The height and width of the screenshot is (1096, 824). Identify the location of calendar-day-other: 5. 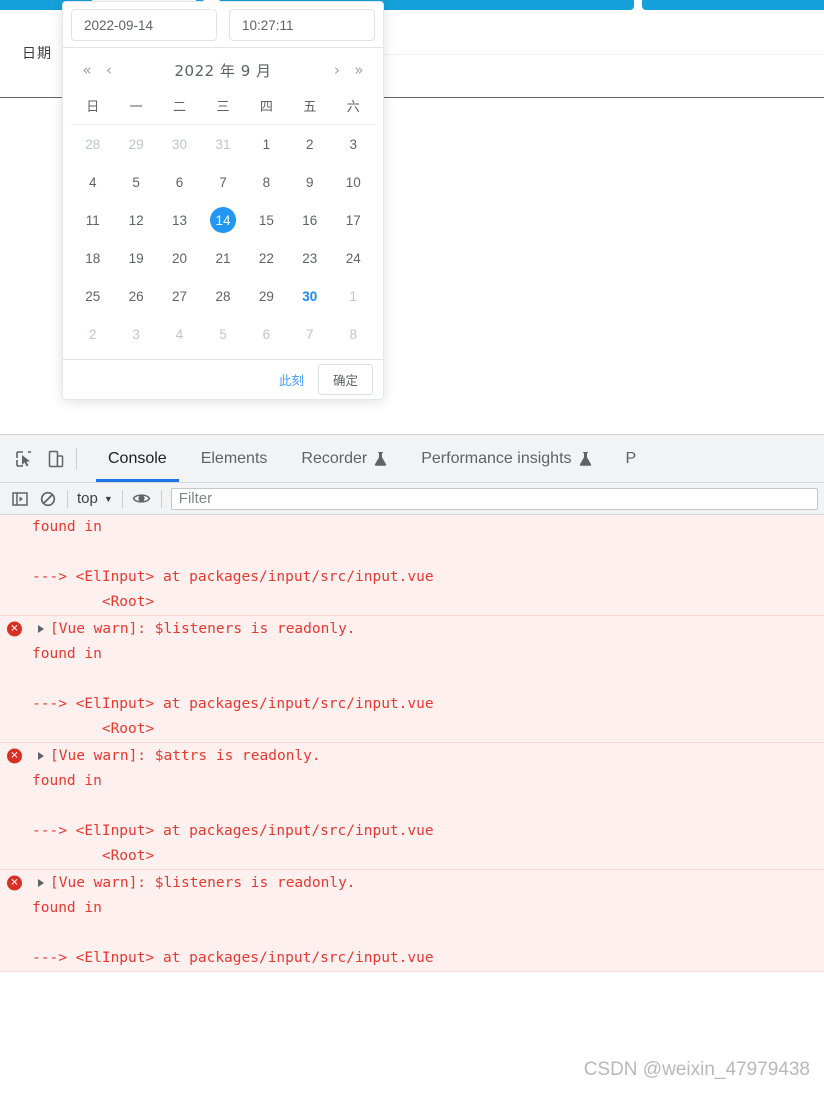
(223, 334).